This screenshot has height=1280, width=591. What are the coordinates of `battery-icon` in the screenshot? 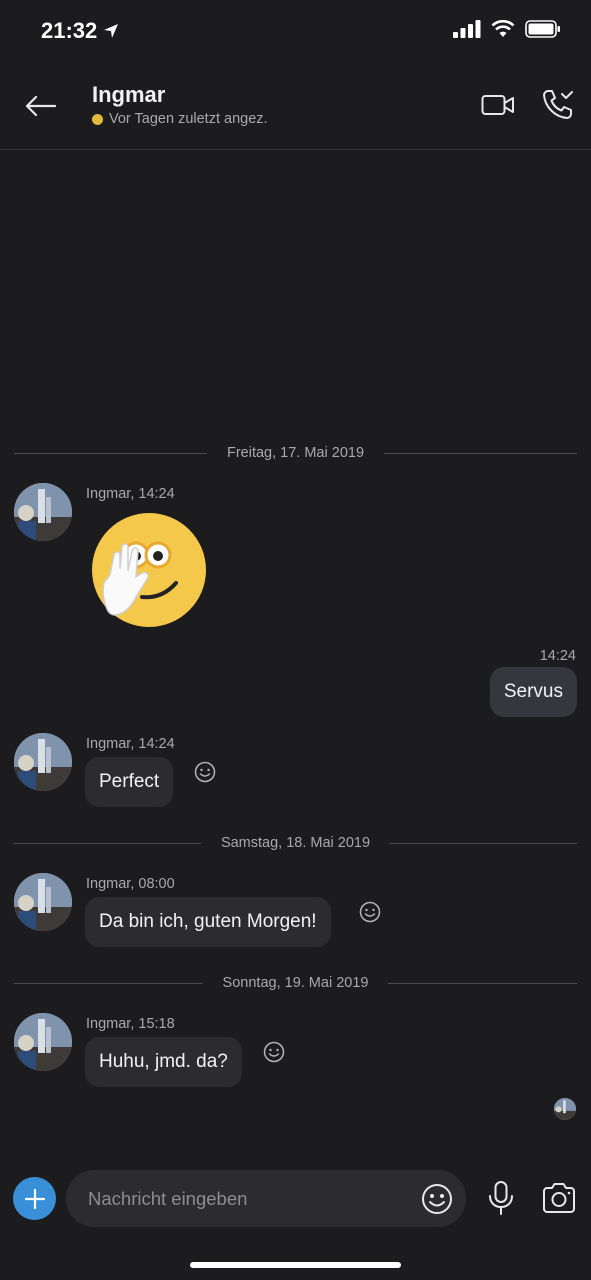 It's located at (542, 29).